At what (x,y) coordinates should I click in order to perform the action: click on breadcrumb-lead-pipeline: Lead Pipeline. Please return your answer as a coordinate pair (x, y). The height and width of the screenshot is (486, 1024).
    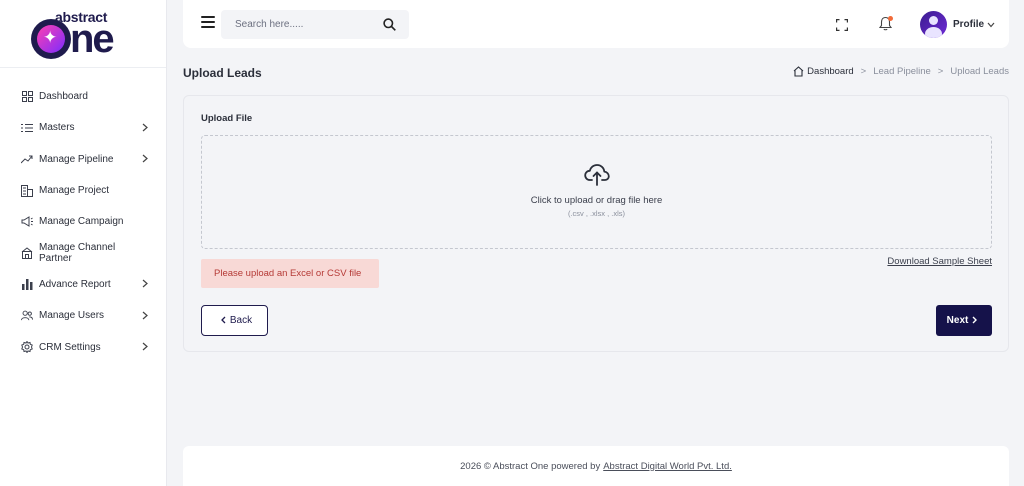
    Looking at the image, I should click on (902, 71).